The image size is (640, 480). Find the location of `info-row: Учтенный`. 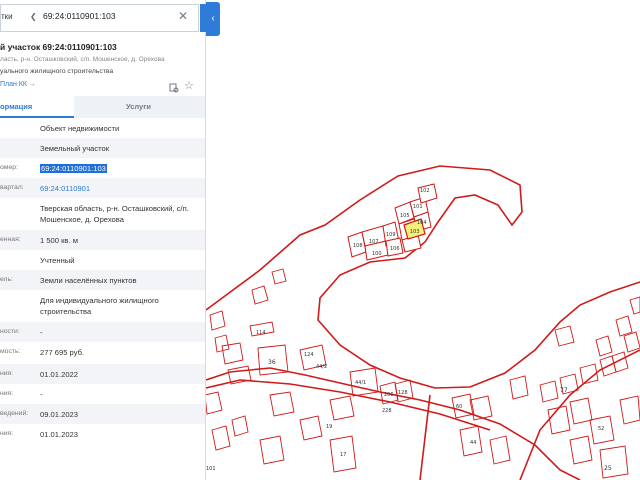

info-row: Учтенный is located at coordinates (102, 260).